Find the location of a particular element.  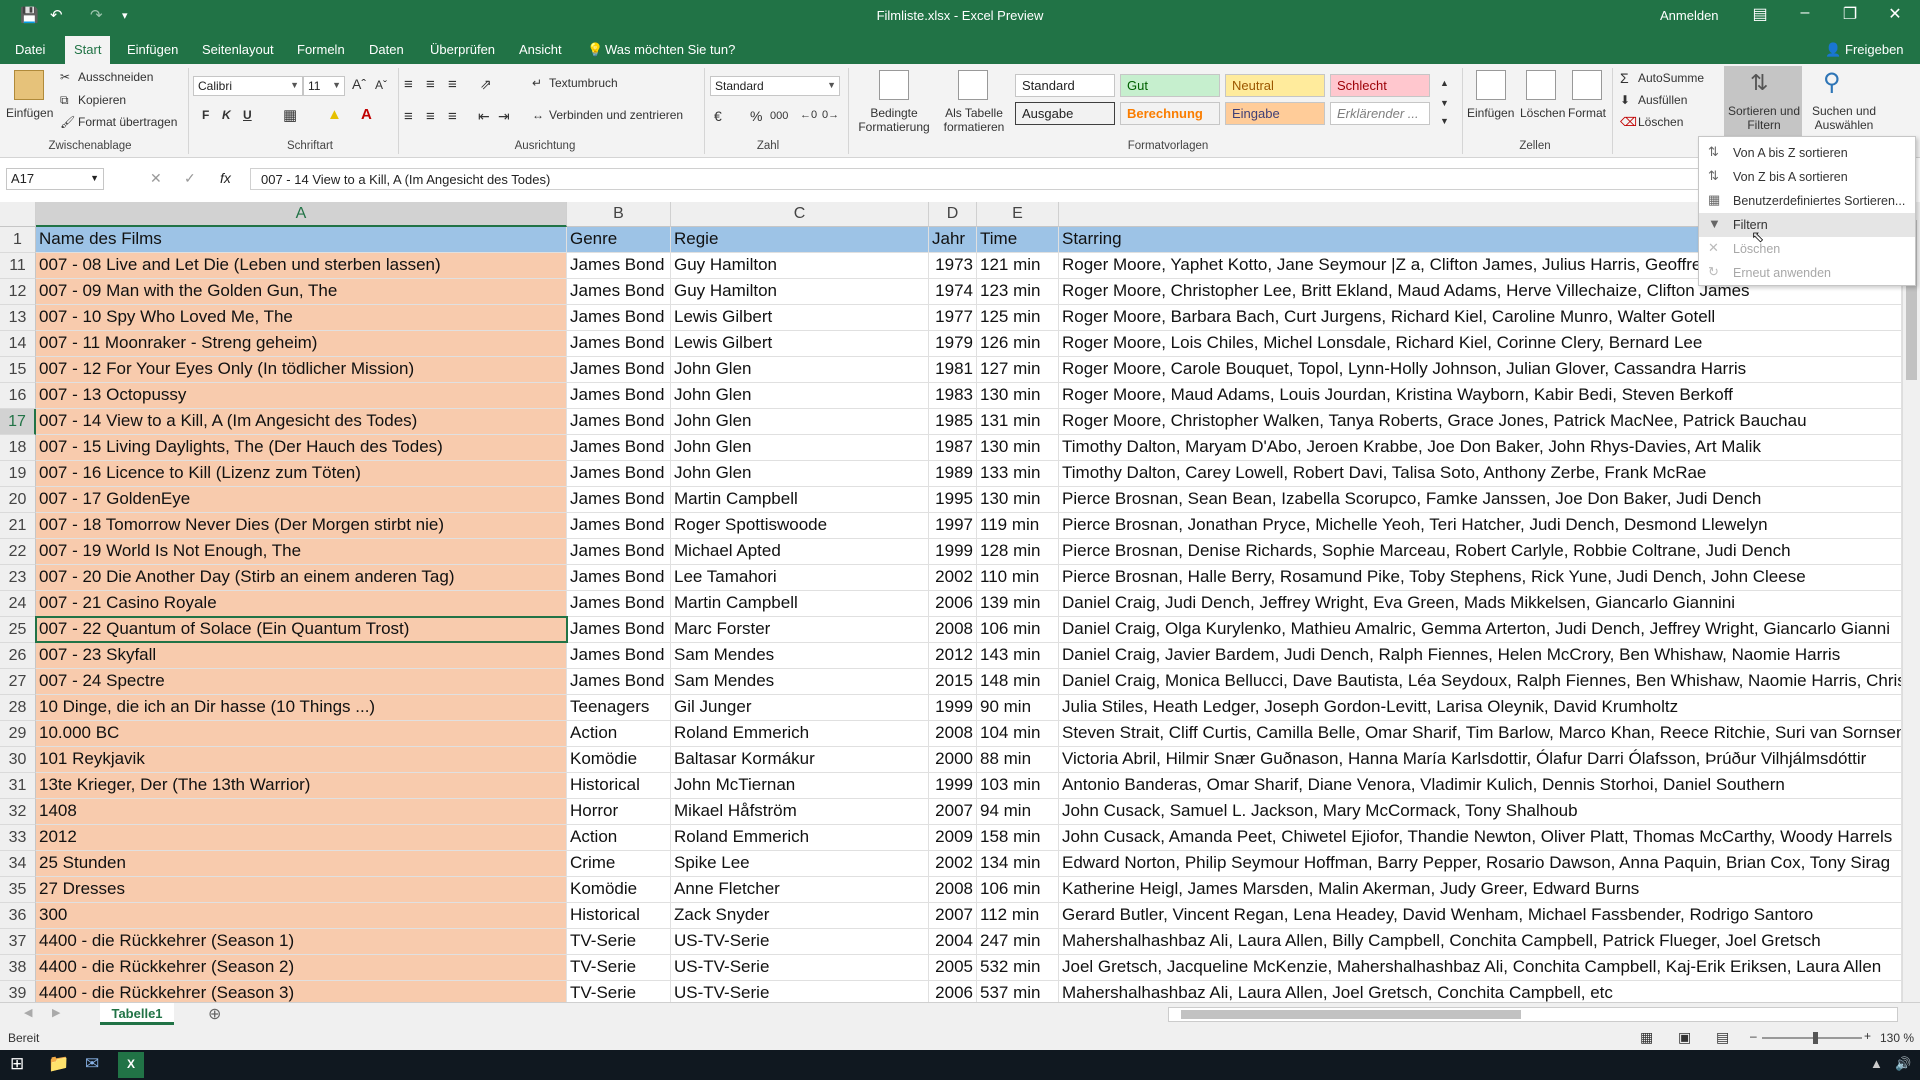

cell-genre: TV-Serie is located at coordinates (619, 942).